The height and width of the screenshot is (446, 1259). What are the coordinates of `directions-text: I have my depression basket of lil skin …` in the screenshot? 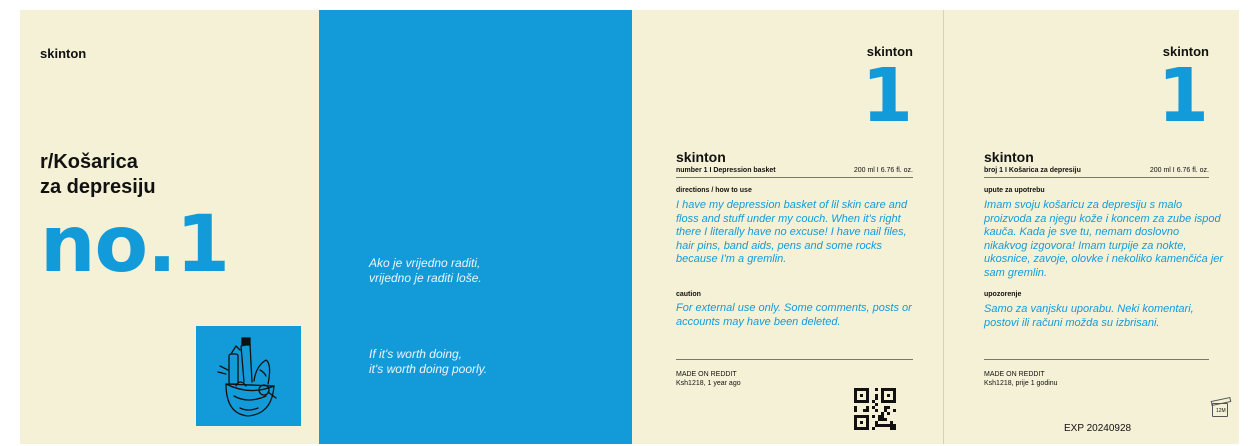 It's located at (792, 232).